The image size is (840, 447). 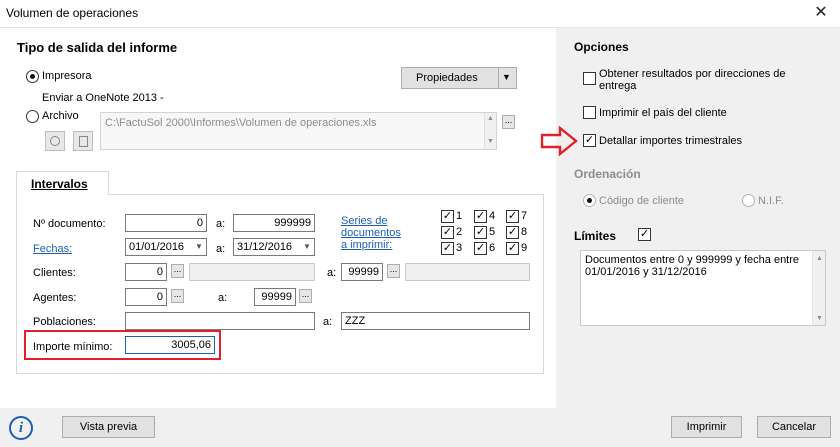 I want to click on order-client-label: Código de cliente, so click(x=642, y=201).